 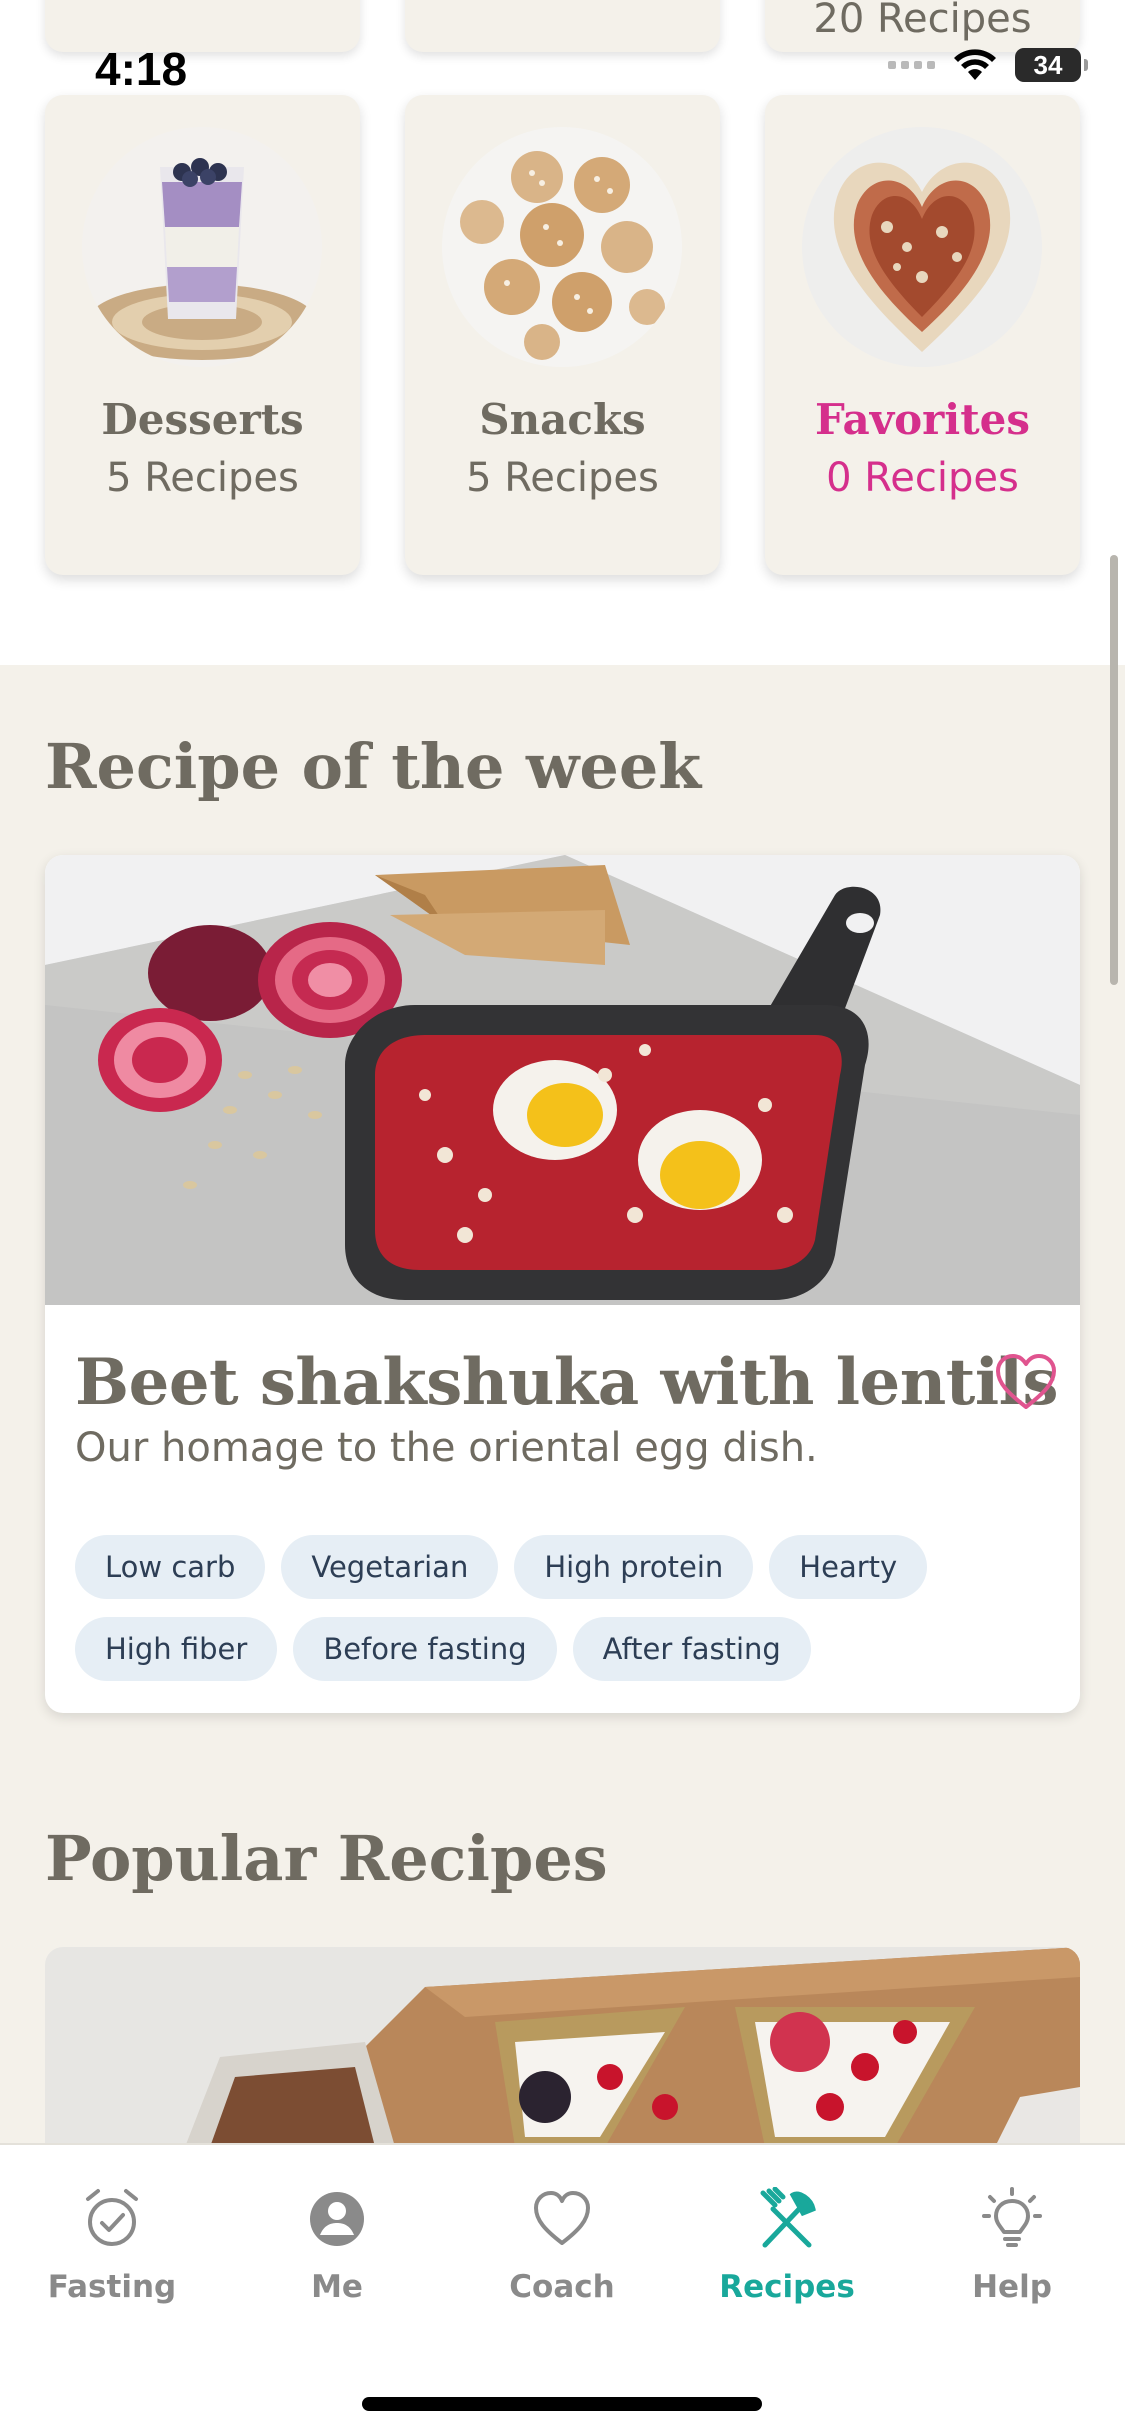 I want to click on popular-recipe-image, so click(x=562, y=2047).